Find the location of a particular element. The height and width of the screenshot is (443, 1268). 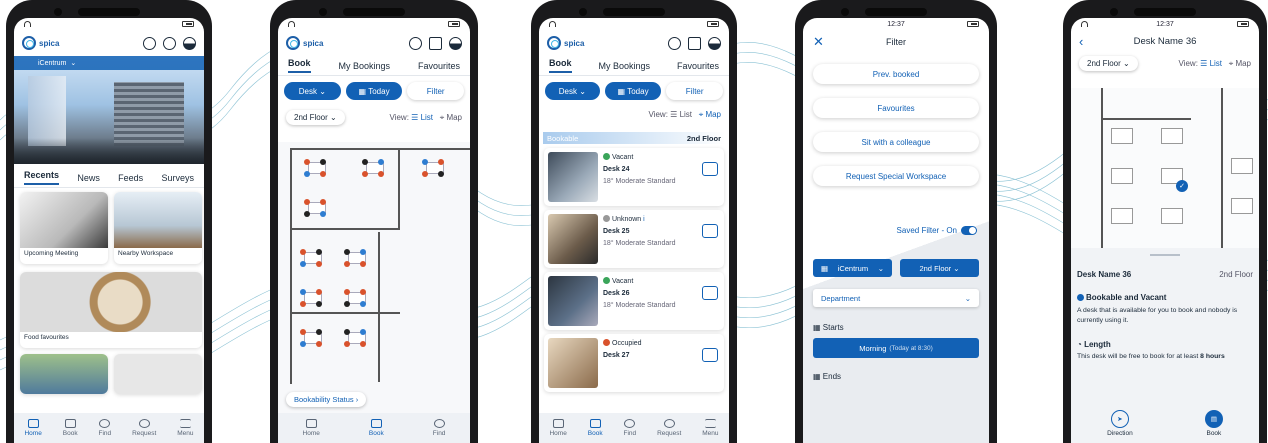

direction-button: ➤ Direction is located at coordinates (1120, 423).